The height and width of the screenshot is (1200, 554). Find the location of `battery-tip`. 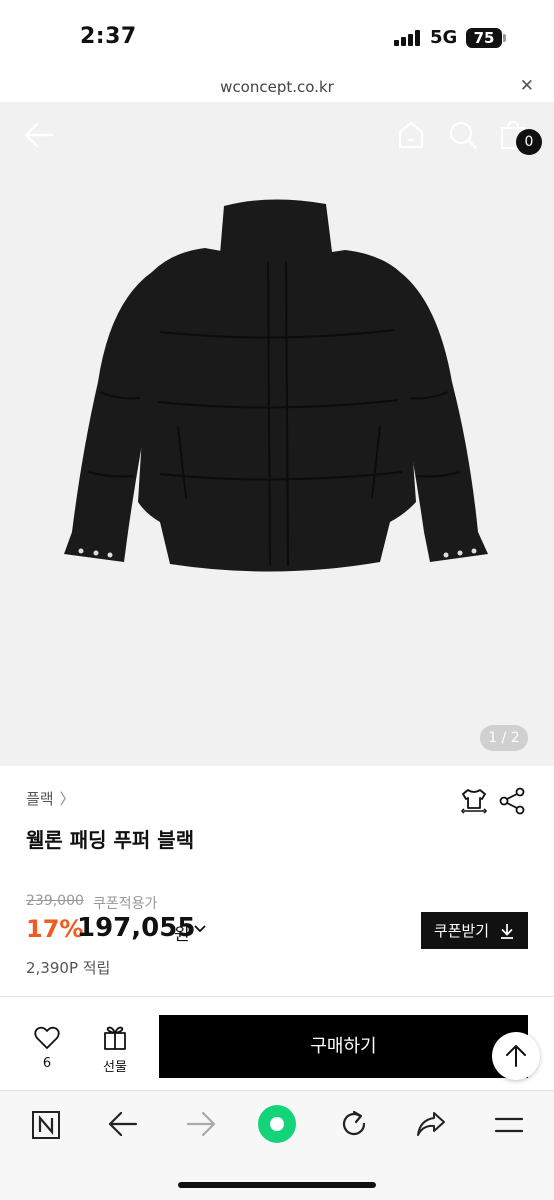

battery-tip is located at coordinates (504, 38).